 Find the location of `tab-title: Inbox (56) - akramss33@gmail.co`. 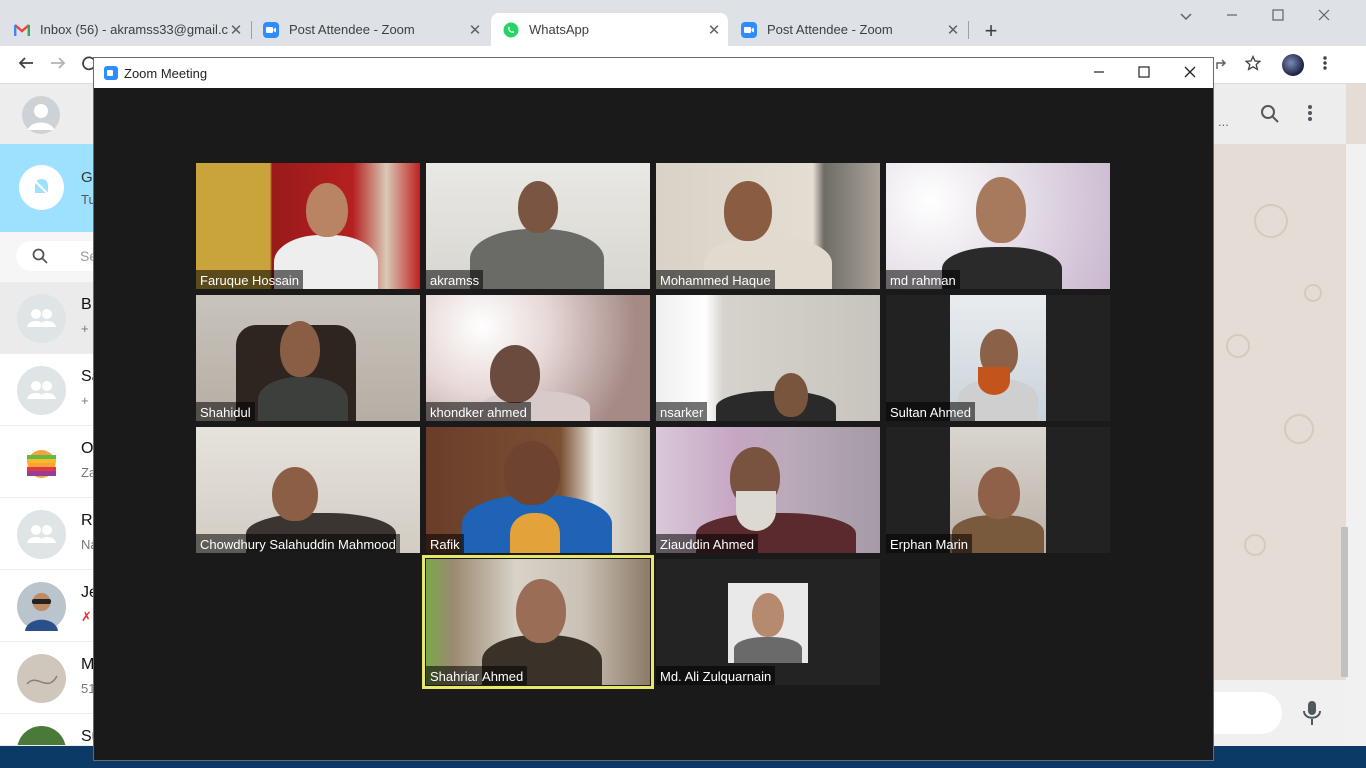

tab-title: Inbox (56) - akramss33@gmail.co is located at coordinates (134, 29).